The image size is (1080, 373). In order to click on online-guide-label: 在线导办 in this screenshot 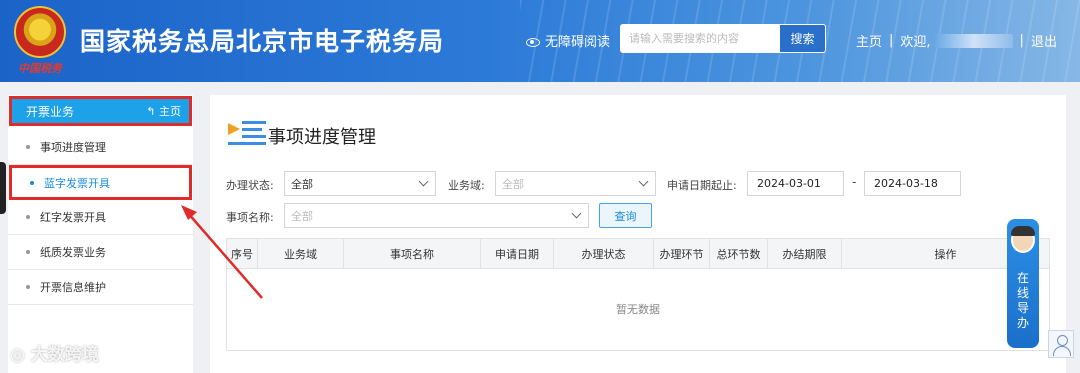, I will do `click(1023, 301)`.